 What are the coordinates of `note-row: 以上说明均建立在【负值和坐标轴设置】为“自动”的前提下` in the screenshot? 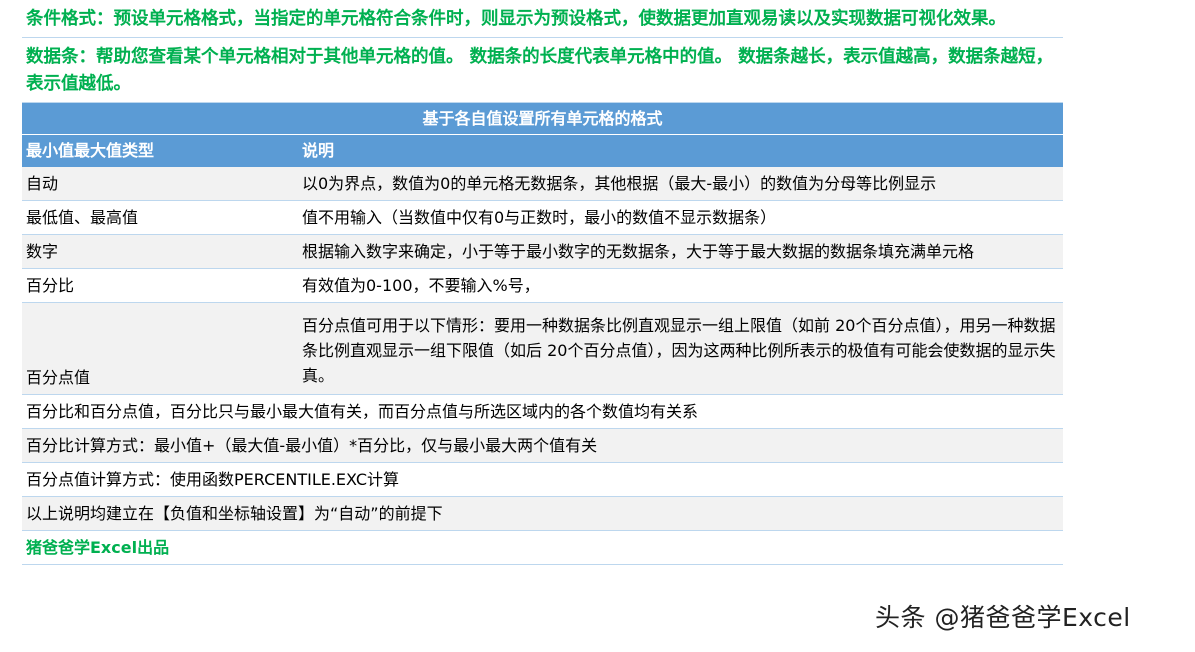 It's located at (542, 514).